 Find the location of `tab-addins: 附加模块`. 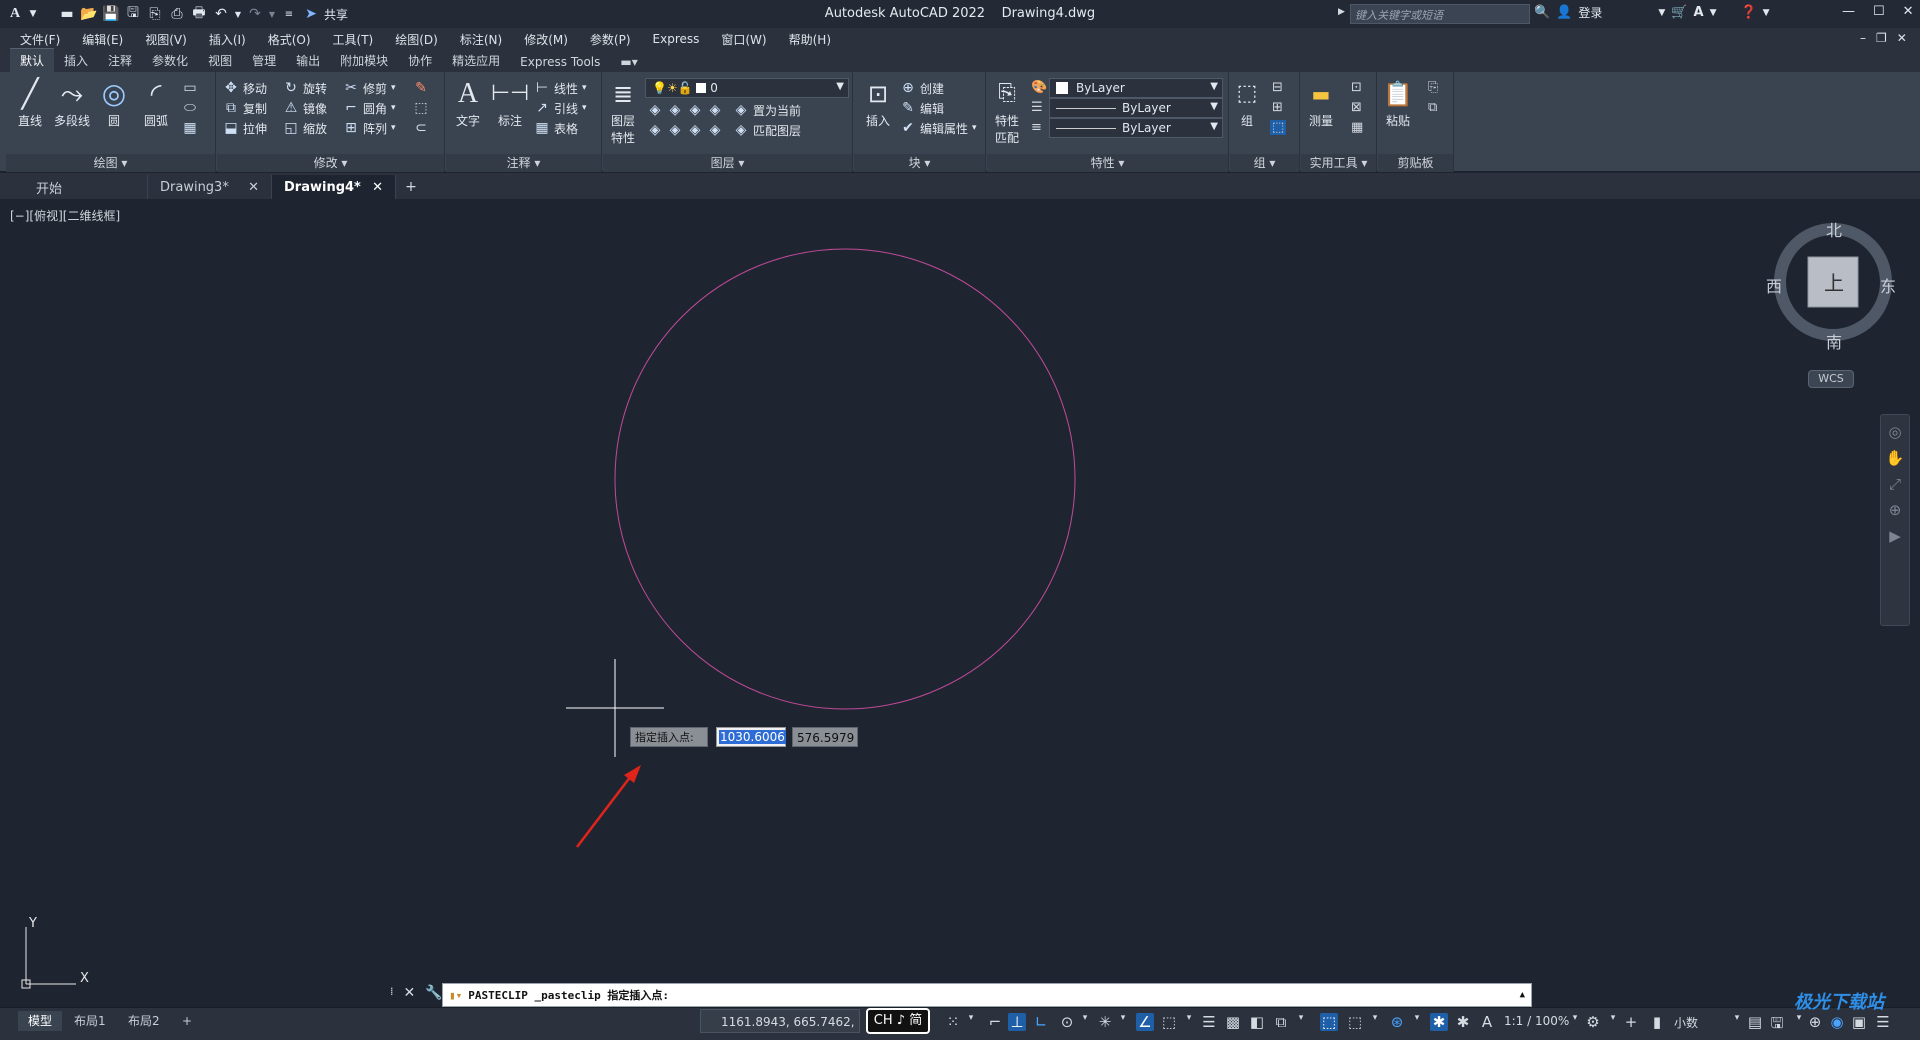

tab-addins: 附加模块 is located at coordinates (364, 60).